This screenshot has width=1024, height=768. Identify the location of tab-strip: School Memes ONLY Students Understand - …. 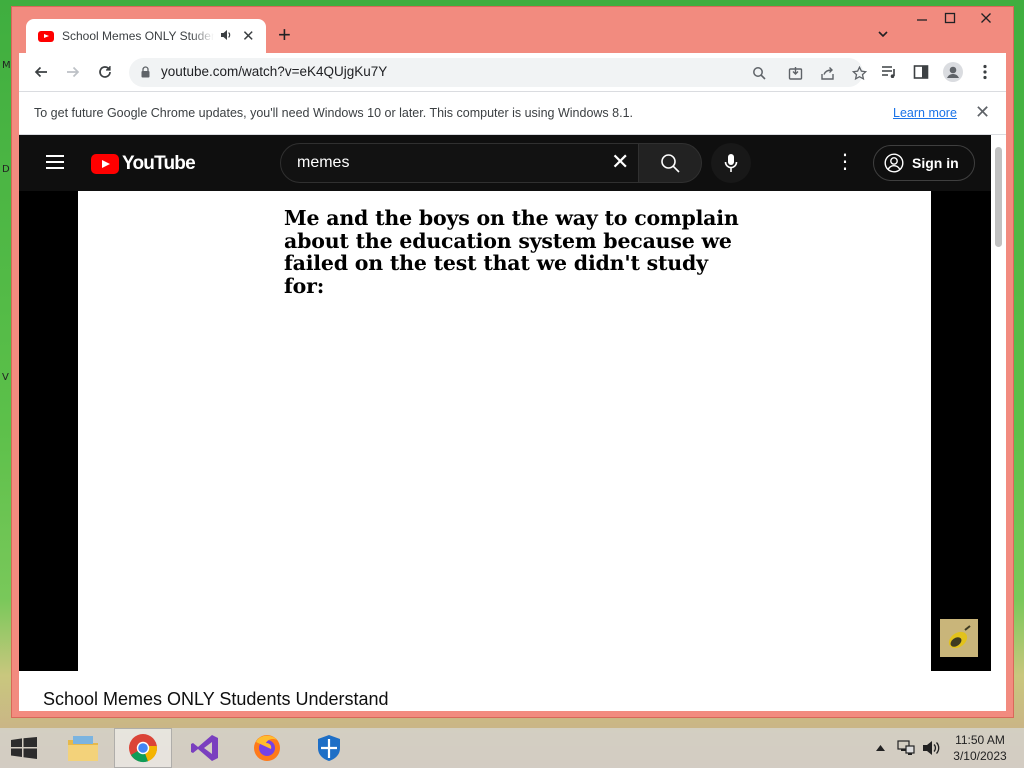
(512, 30).